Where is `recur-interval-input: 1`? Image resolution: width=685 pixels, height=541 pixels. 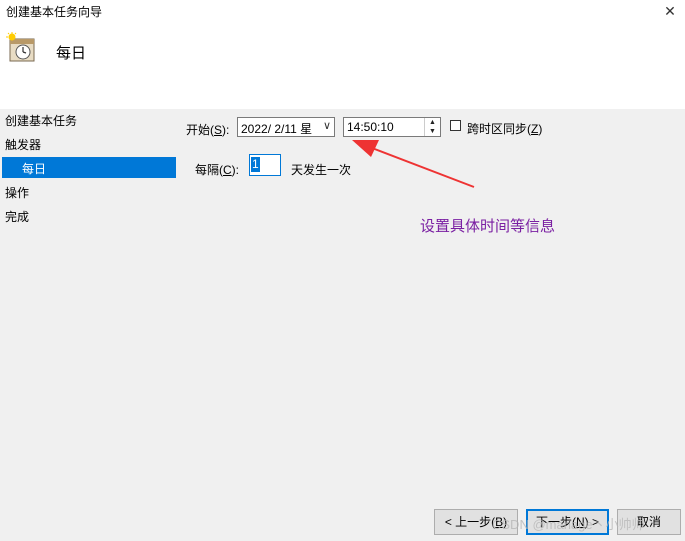
recur-interval-input: 1 is located at coordinates (265, 165).